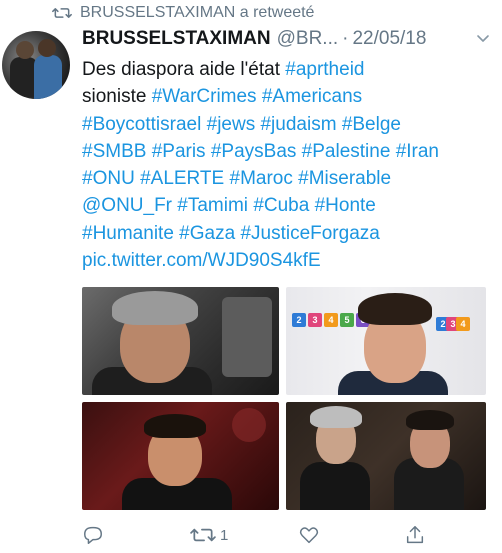 The image size is (502, 553). I want to click on author-name: BRUSSELSTAXIMAN, so click(176, 39).